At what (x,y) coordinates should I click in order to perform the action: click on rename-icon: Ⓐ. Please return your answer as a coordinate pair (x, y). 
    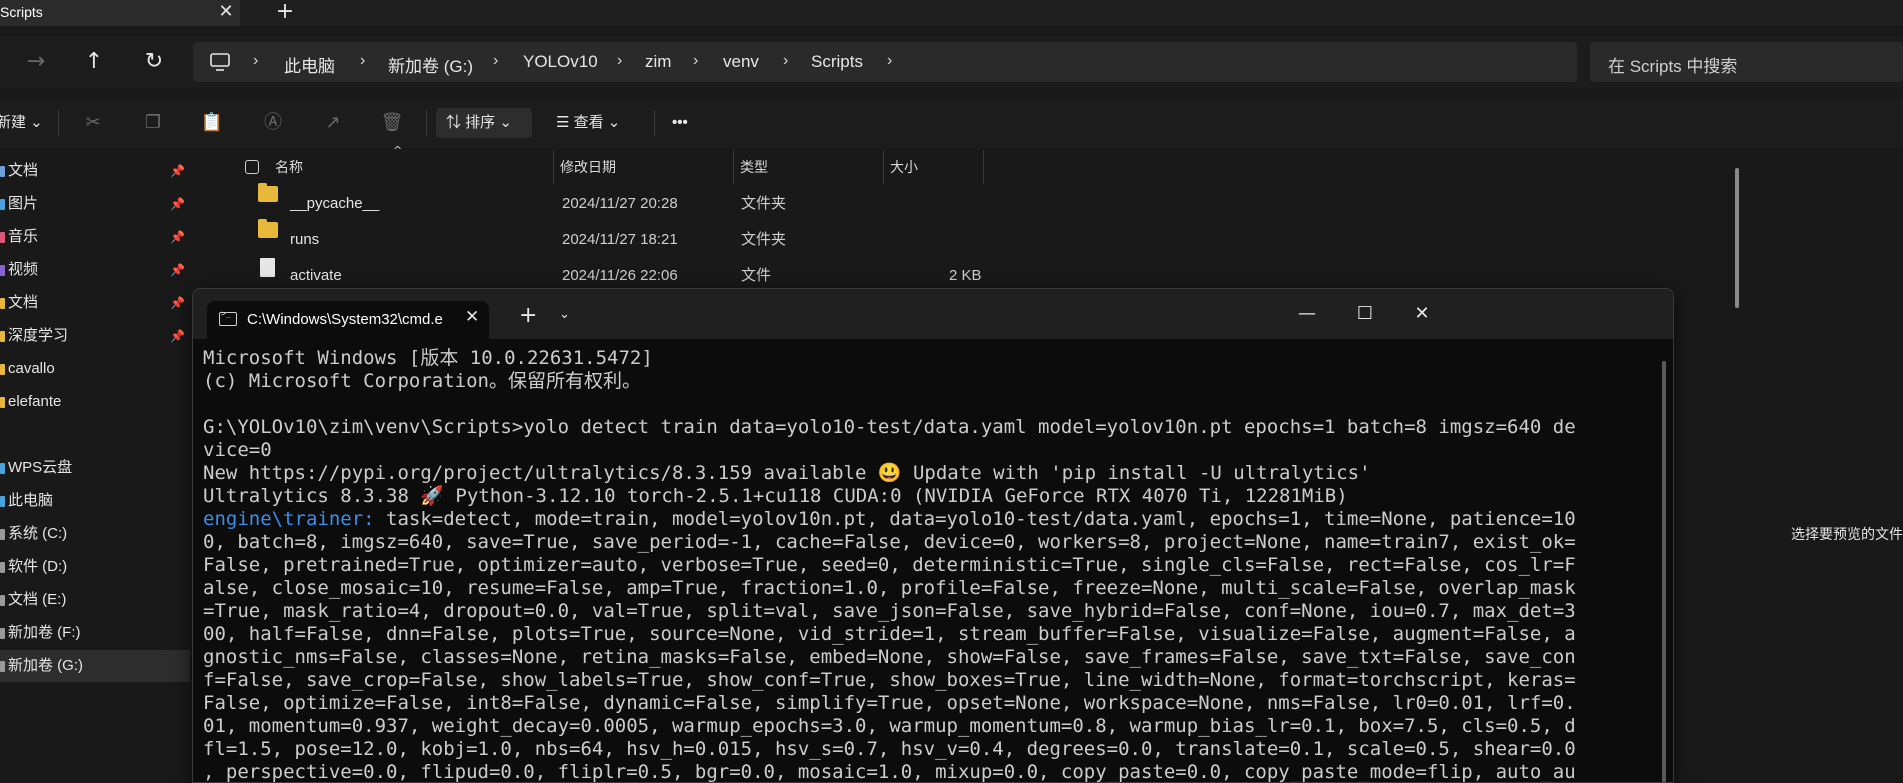
    Looking at the image, I should click on (273, 123).